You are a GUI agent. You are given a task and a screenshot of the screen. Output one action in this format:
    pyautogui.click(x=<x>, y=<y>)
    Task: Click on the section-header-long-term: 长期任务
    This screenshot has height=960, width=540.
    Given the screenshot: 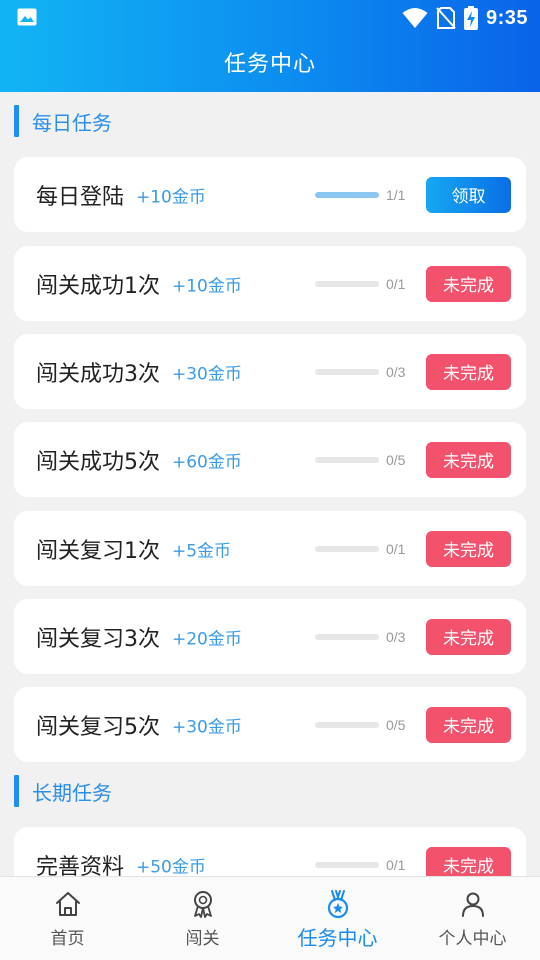 What is the action you would take?
    pyautogui.click(x=63, y=791)
    